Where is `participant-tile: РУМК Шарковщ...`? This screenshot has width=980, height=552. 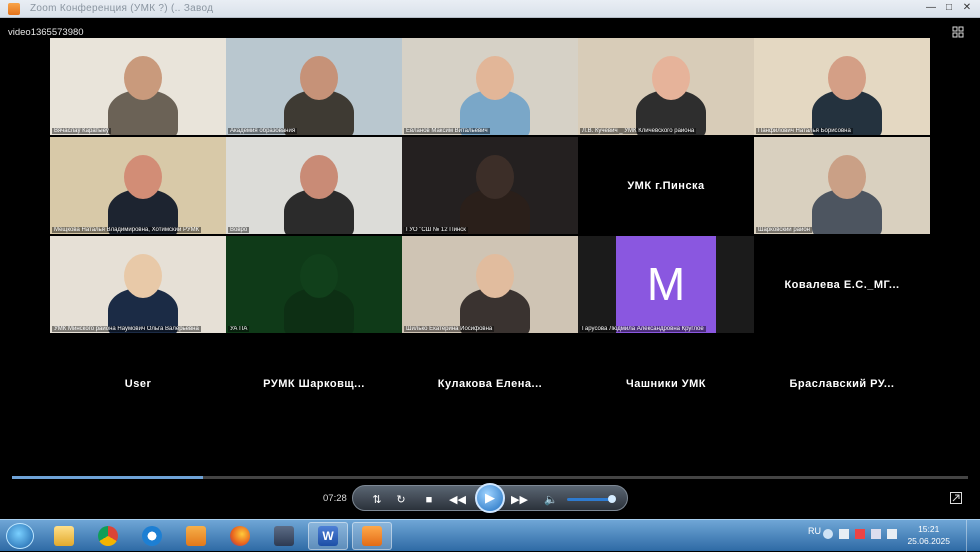 participant-tile: РУМК Шарковщ... is located at coordinates (314, 383).